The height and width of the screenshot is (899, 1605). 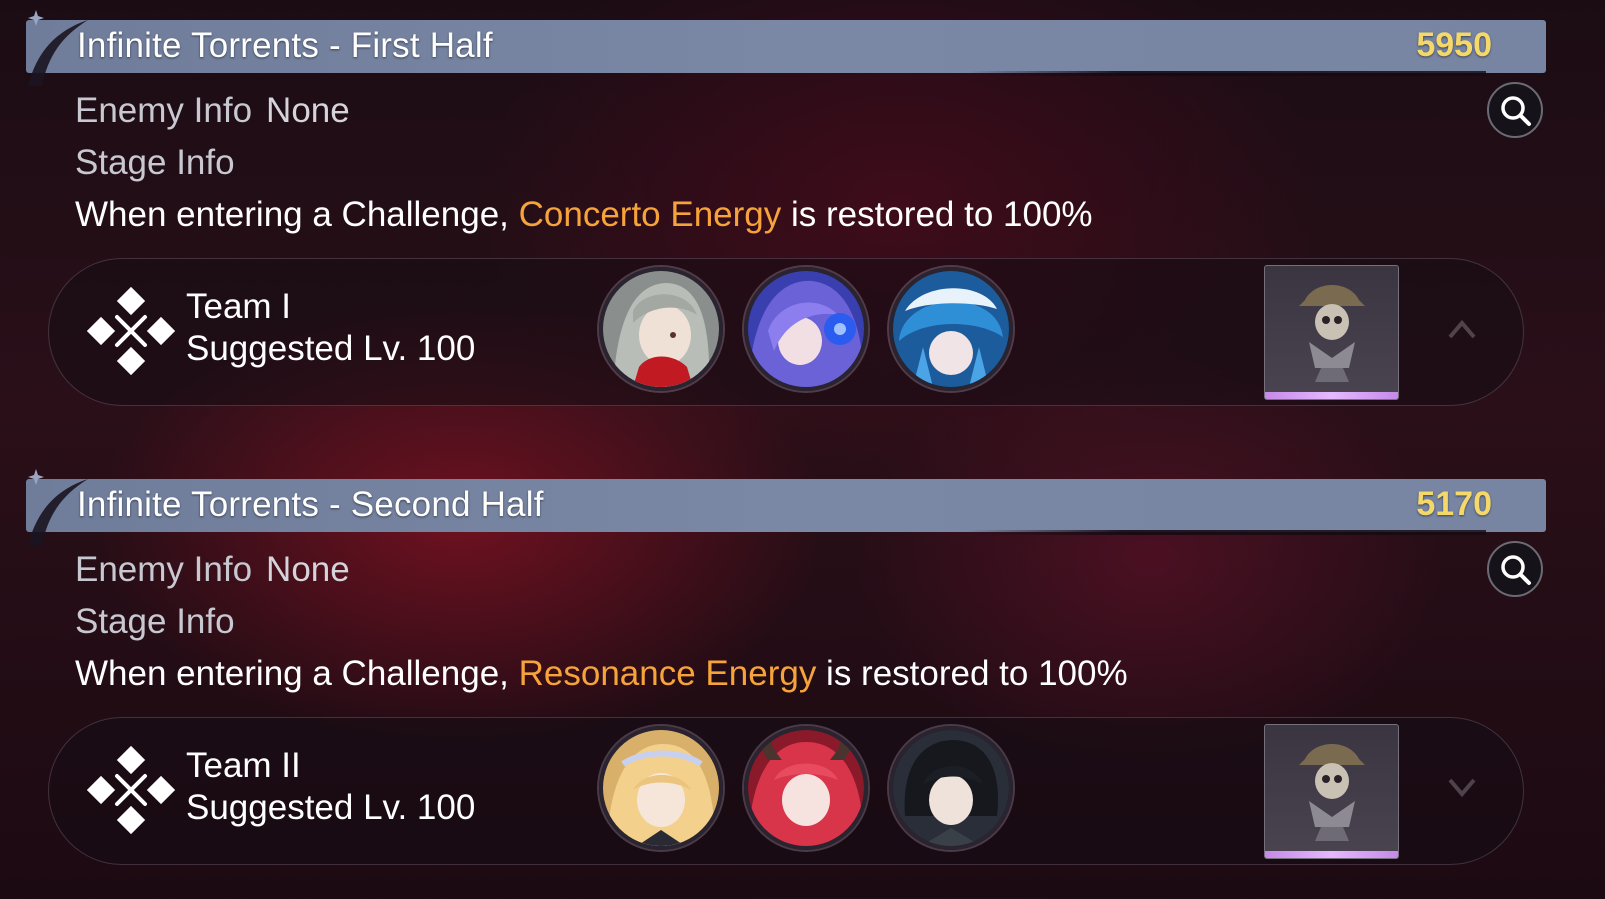 What do you see at coordinates (806, 329) in the screenshot?
I see `character-avatar-purple-hair` at bounding box center [806, 329].